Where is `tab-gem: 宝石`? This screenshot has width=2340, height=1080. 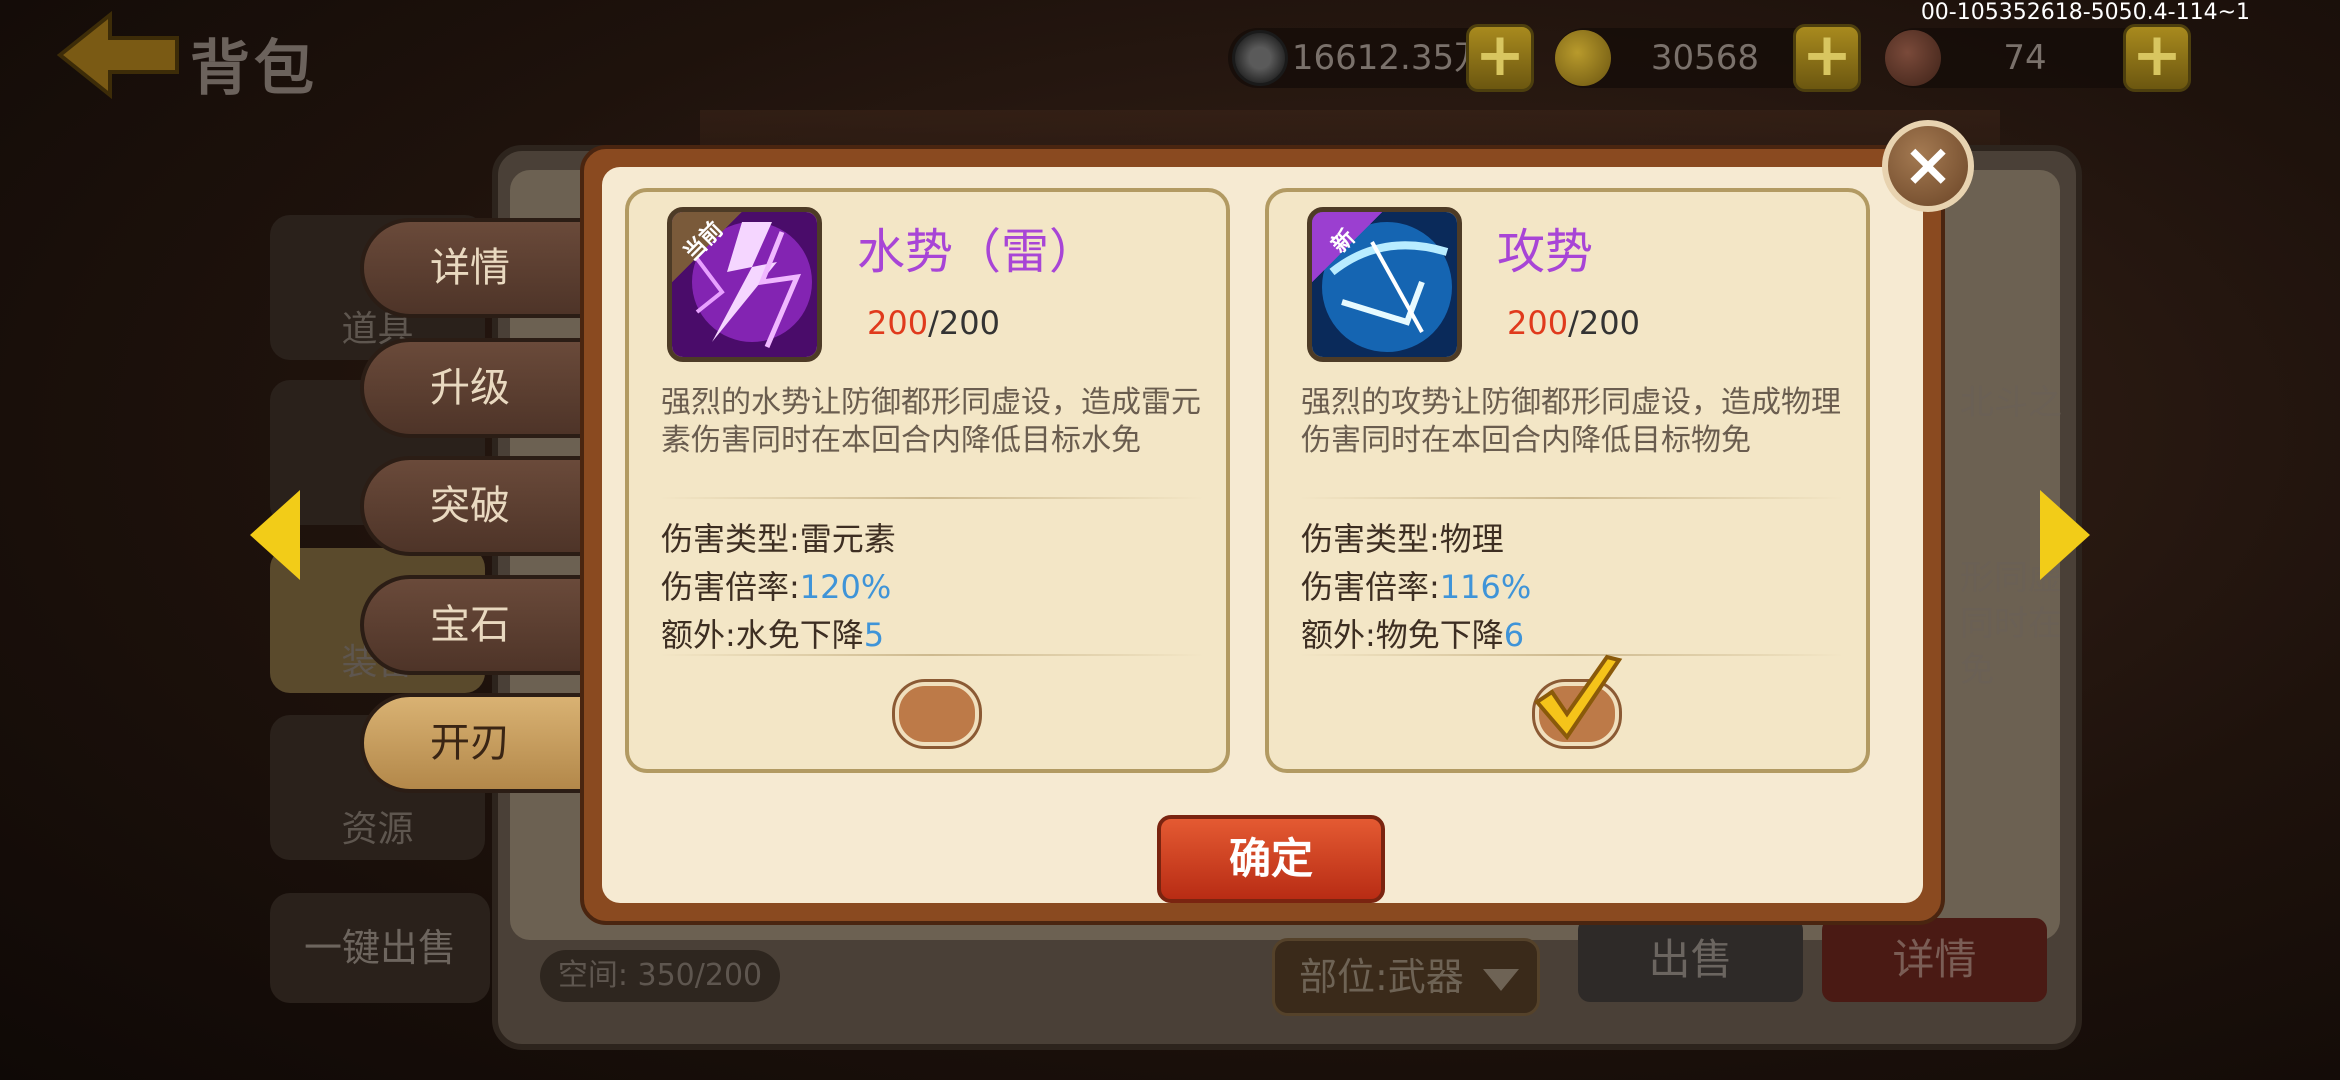 tab-gem: 宝石 is located at coordinates (475, 625).